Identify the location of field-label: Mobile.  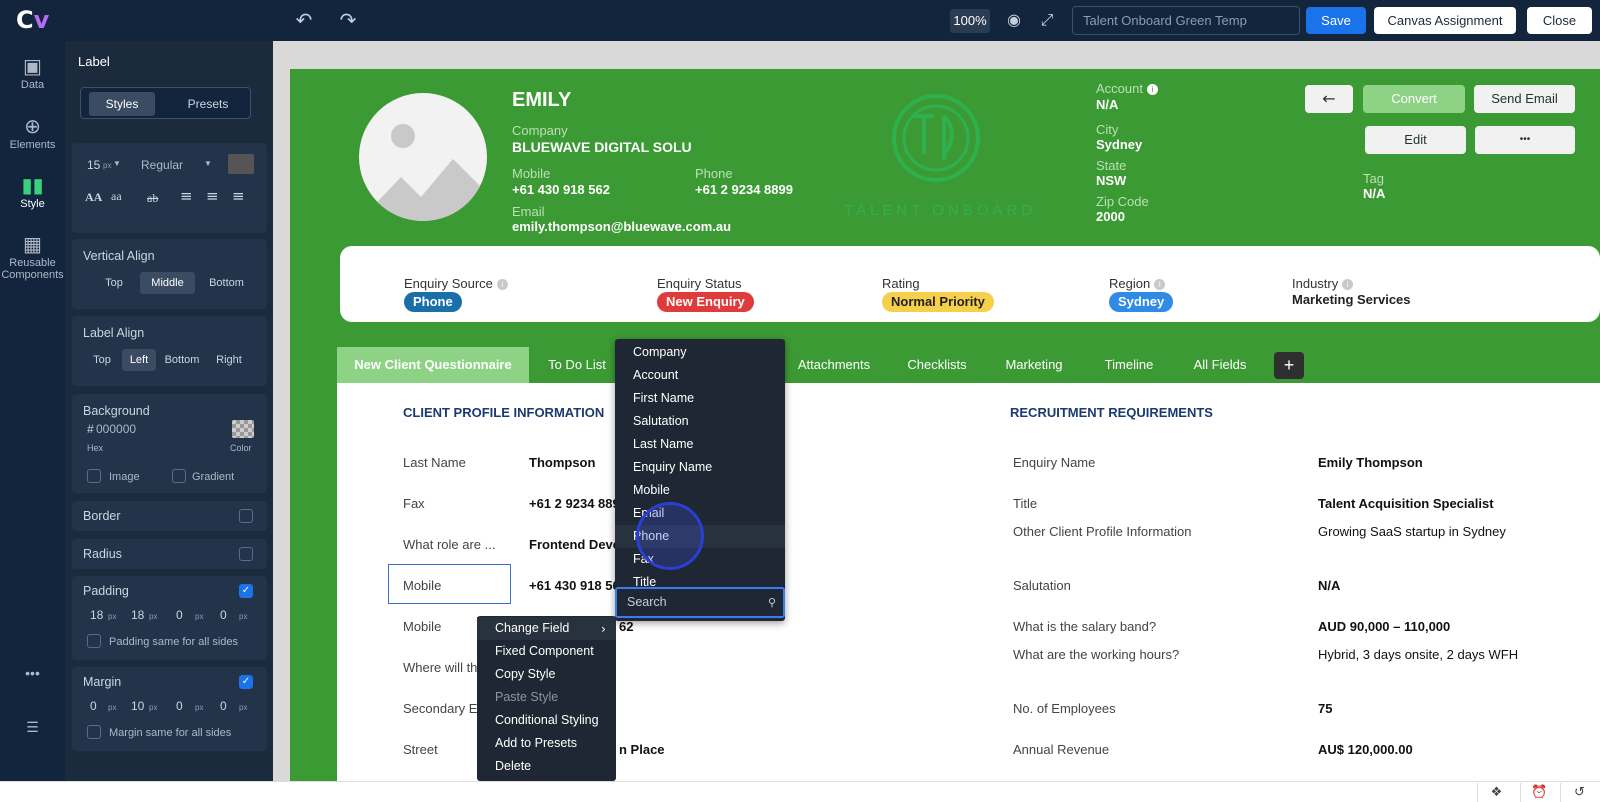
(422, 626).